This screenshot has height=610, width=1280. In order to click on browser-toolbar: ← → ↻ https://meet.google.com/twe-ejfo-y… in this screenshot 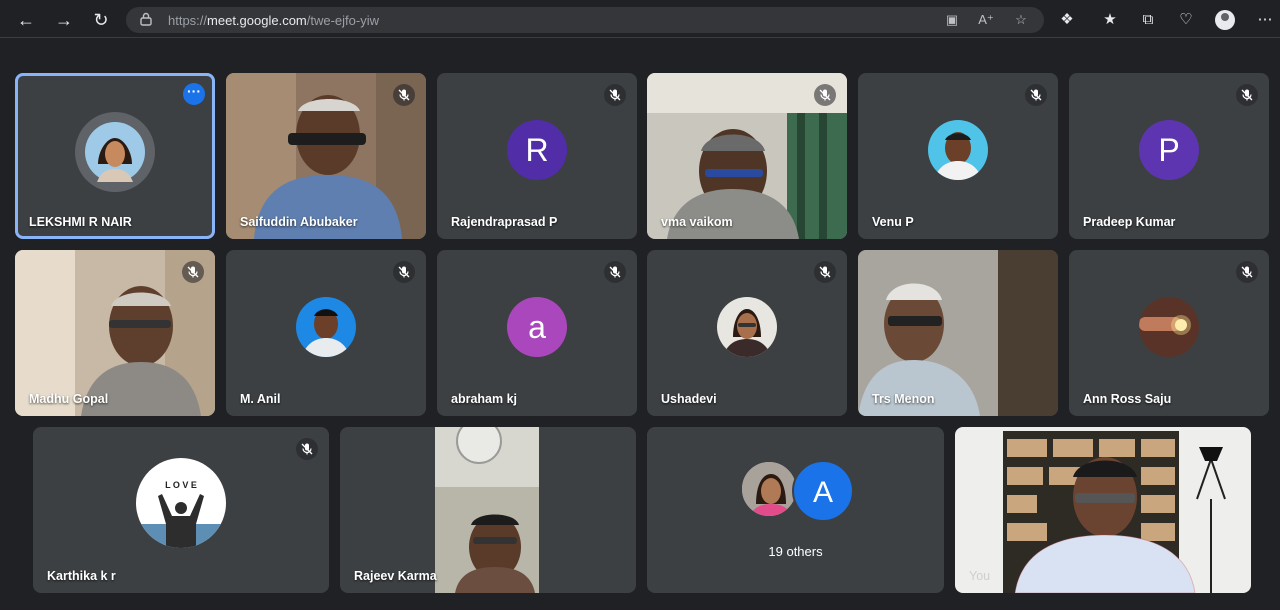, I will do `click(640, 19)`.